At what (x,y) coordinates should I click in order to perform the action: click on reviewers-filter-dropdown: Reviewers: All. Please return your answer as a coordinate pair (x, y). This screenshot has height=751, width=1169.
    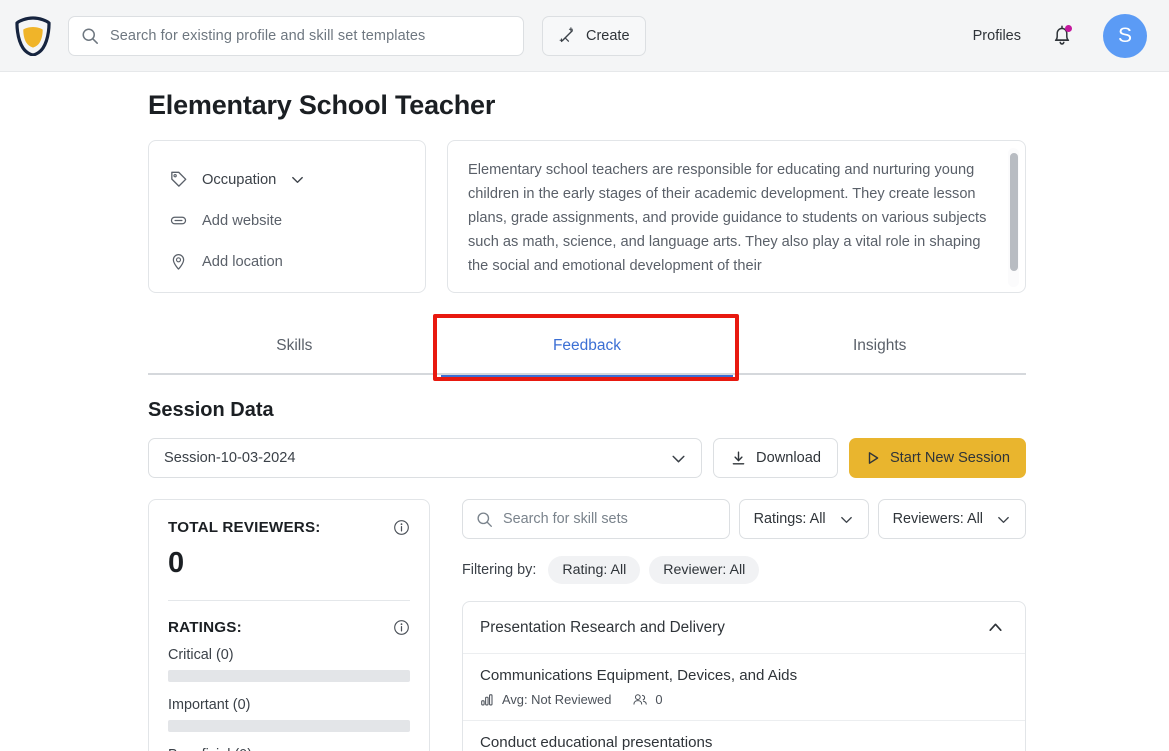
    Looking at the image, I should click on (951, 519).